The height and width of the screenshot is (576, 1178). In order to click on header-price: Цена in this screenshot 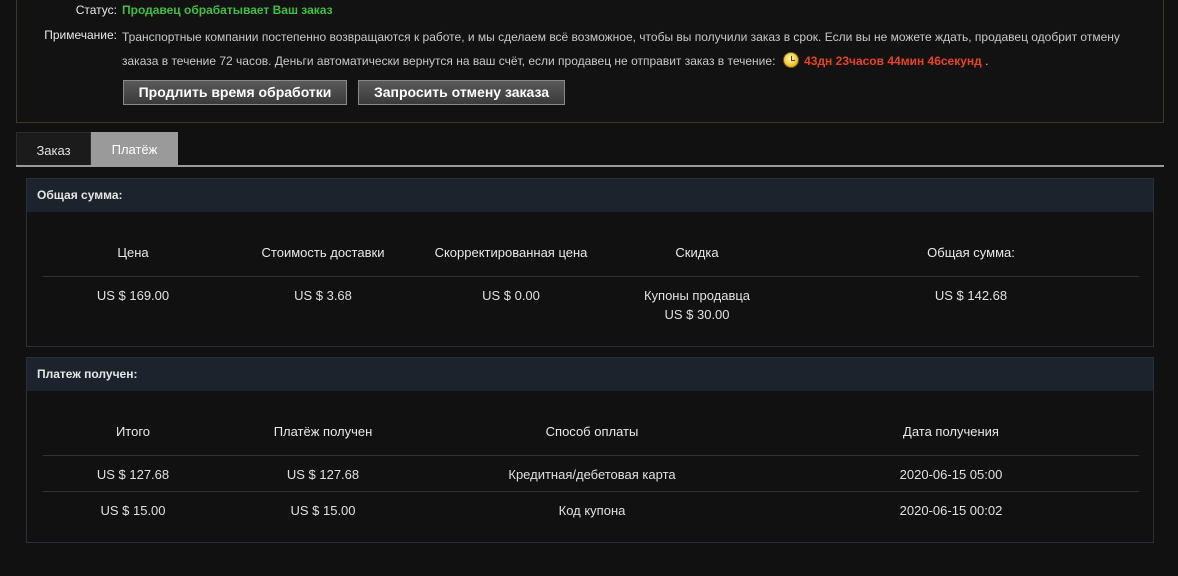, I will do `click(133, 252)`.